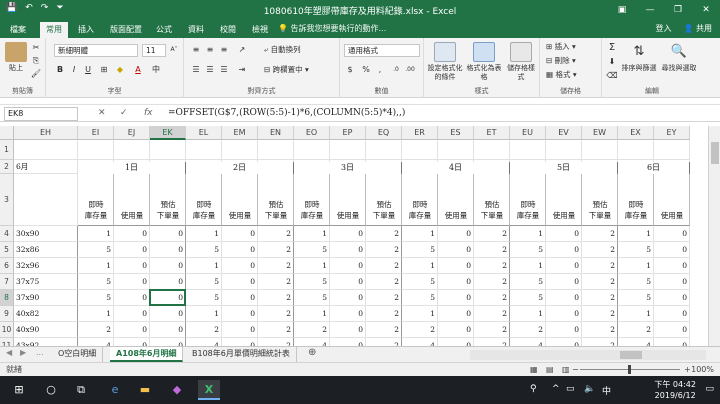 This screenshot has height=404, width=720. What do you see at coordinates (687, 369) in the screenshot?
I see `zoom-in-button: +` at bounding box center [687, 369].